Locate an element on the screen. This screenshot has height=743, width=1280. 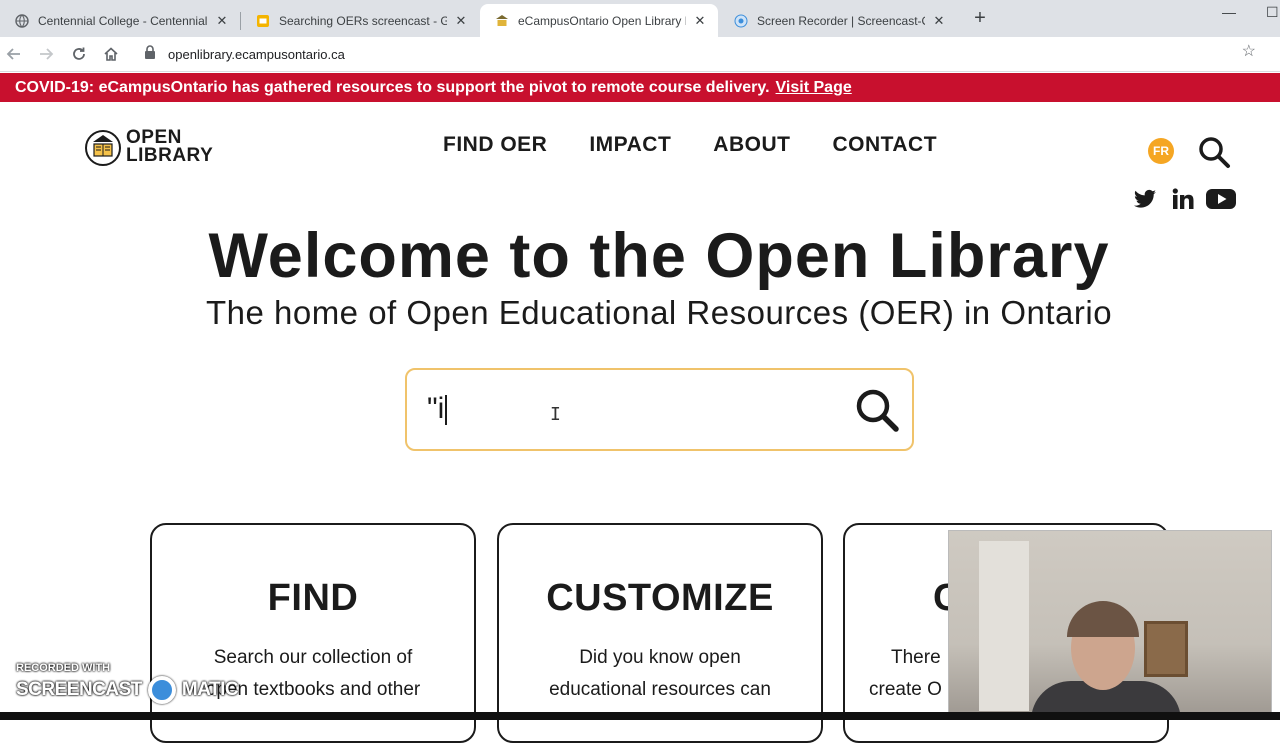
library-logo-icon is located at coordinates (103, 148).